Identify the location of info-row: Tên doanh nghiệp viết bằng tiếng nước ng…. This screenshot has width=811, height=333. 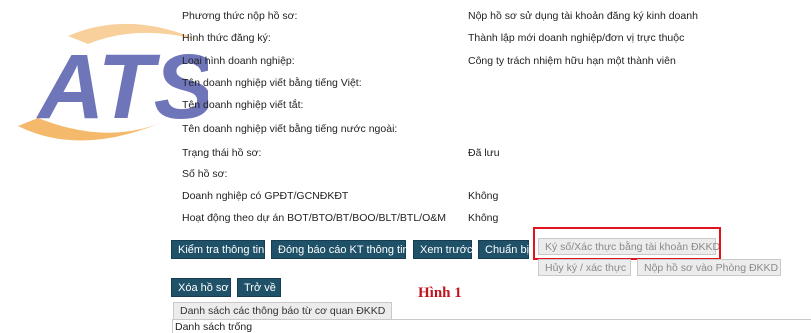
(482, 129).